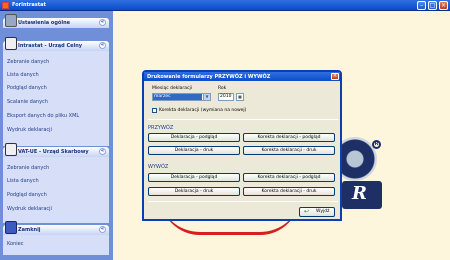  Describe the element at coordinates (50, 46) in the screenshot. I see `panel-intrastat-title: Intrastat - Urząd Celny` at that location.